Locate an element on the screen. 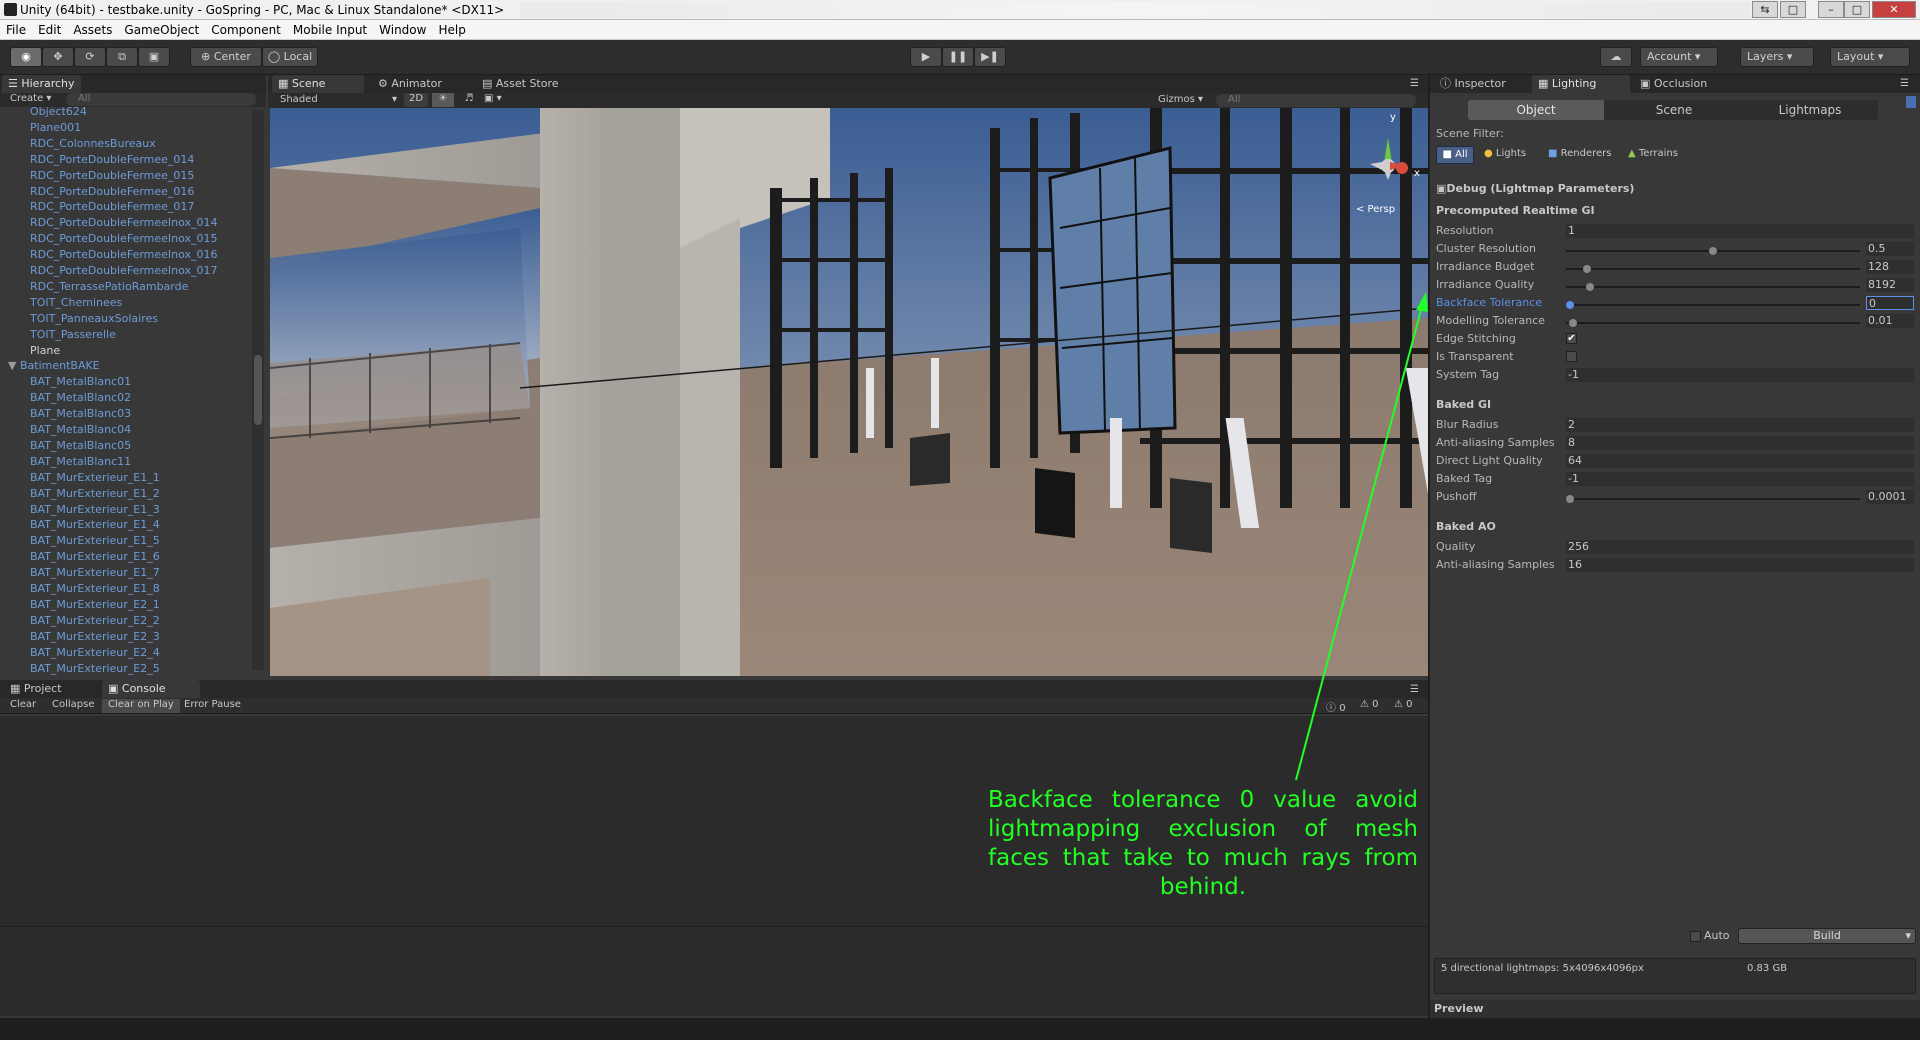 This screenshot has height=1040, width=1920. auto-bake-checkbox is located at coordinates (1695, 936).